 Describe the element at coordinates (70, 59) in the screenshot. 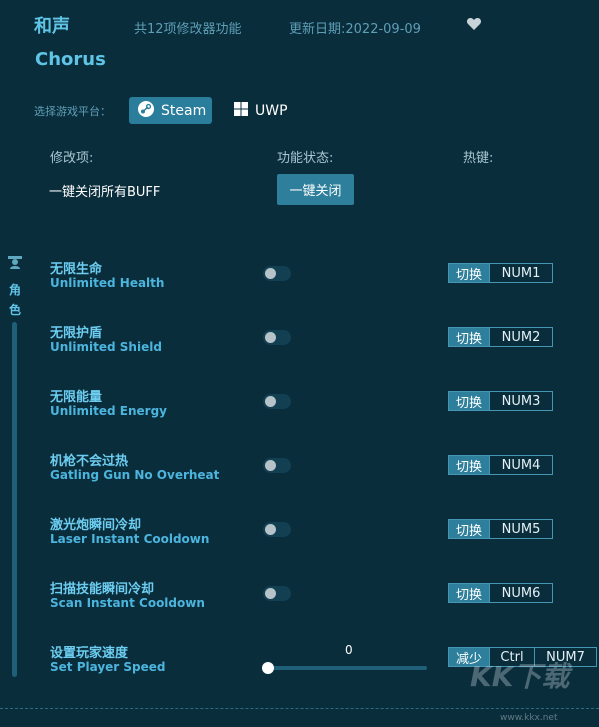

I see `game-title-en: Chorus` at that location.